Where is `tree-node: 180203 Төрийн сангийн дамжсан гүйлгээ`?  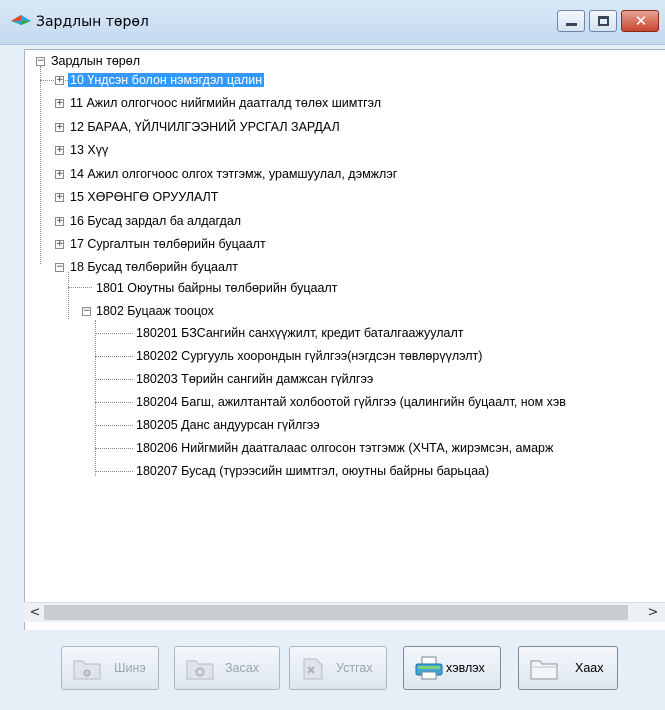 tree-node: 180203 Төрийн сангийн дамжсан гүйлгээ is located at coordinates (254, 379).